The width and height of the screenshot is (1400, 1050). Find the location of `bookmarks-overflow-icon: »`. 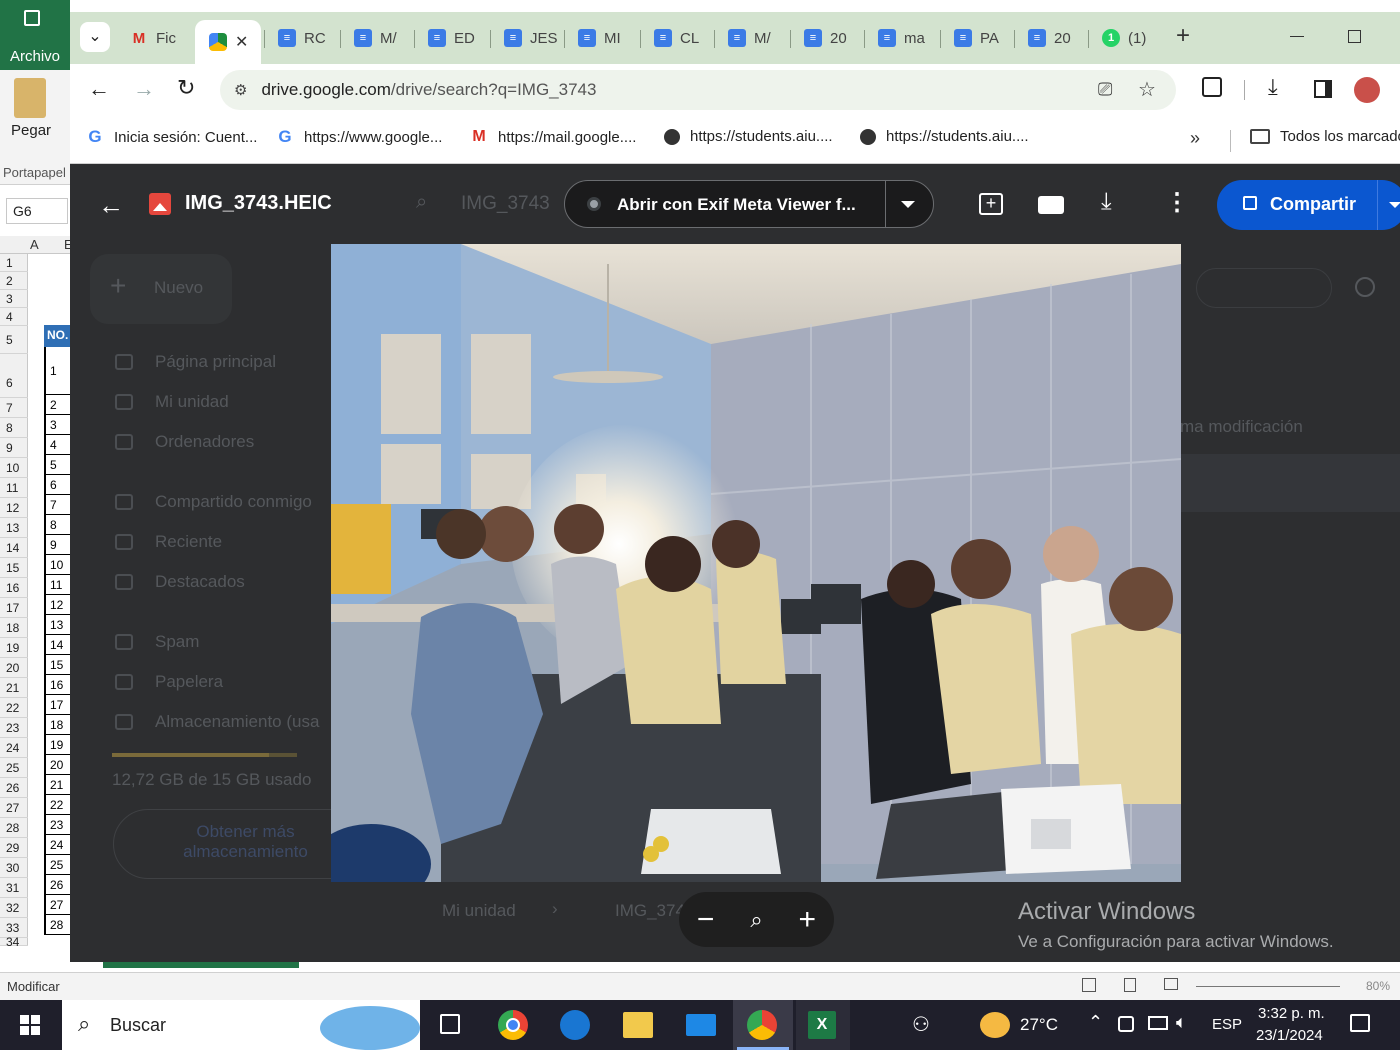

bookmarks-overflow-icon: » is located at coordinates (1195, 138).